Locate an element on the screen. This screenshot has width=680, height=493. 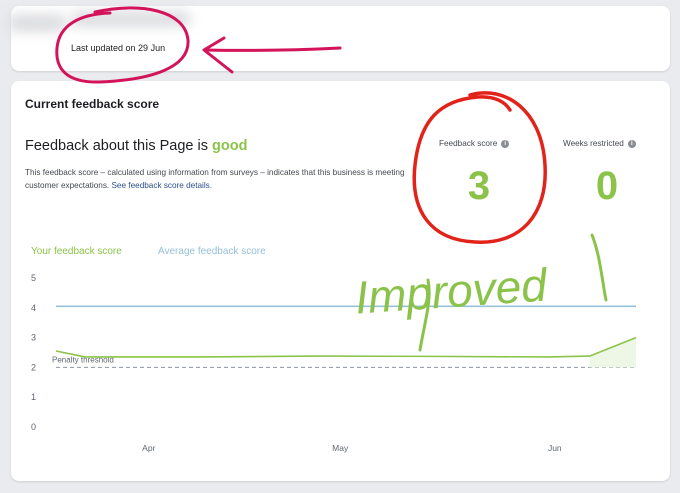
your-score-line is located at coordinates (346, 347).